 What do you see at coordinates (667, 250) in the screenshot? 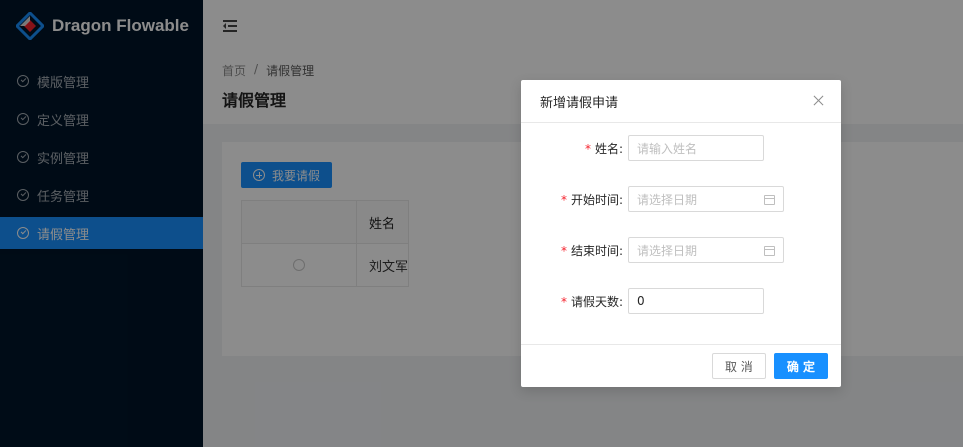
I see `end-date-placeholder: 请选择日期` at bounding box center [667, 250].